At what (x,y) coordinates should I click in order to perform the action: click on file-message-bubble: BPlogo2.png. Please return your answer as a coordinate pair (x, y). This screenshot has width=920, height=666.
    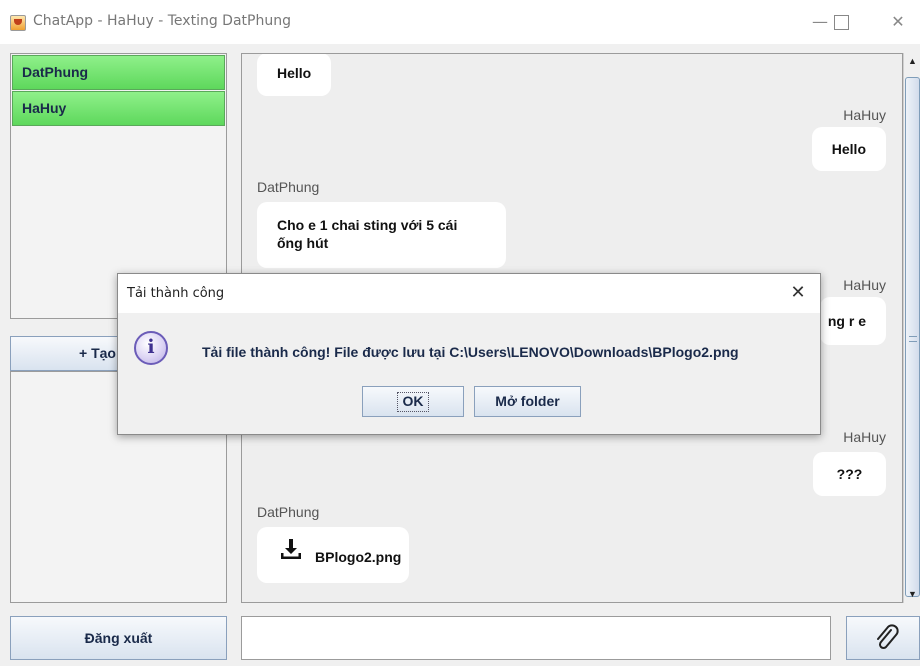
    Looking at the image, I should click on (333, 555).